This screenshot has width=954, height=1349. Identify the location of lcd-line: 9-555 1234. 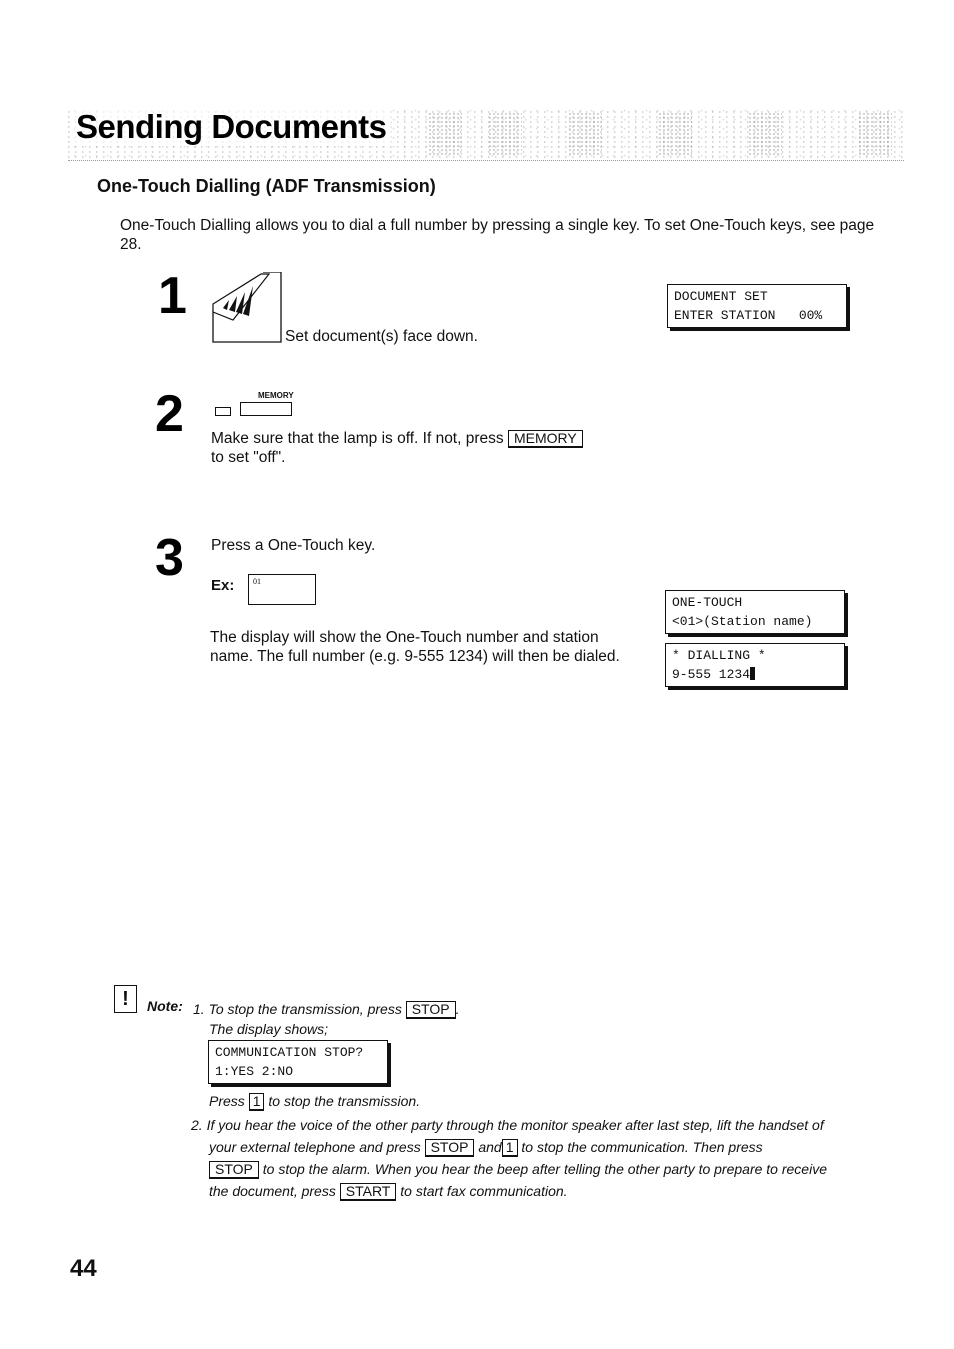
(711, 674).